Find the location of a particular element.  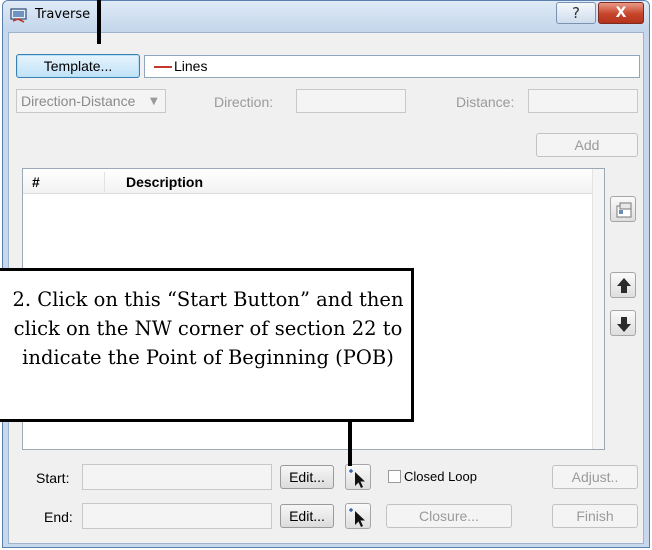

callout-pointer-start is located at coordinates (350, 443).